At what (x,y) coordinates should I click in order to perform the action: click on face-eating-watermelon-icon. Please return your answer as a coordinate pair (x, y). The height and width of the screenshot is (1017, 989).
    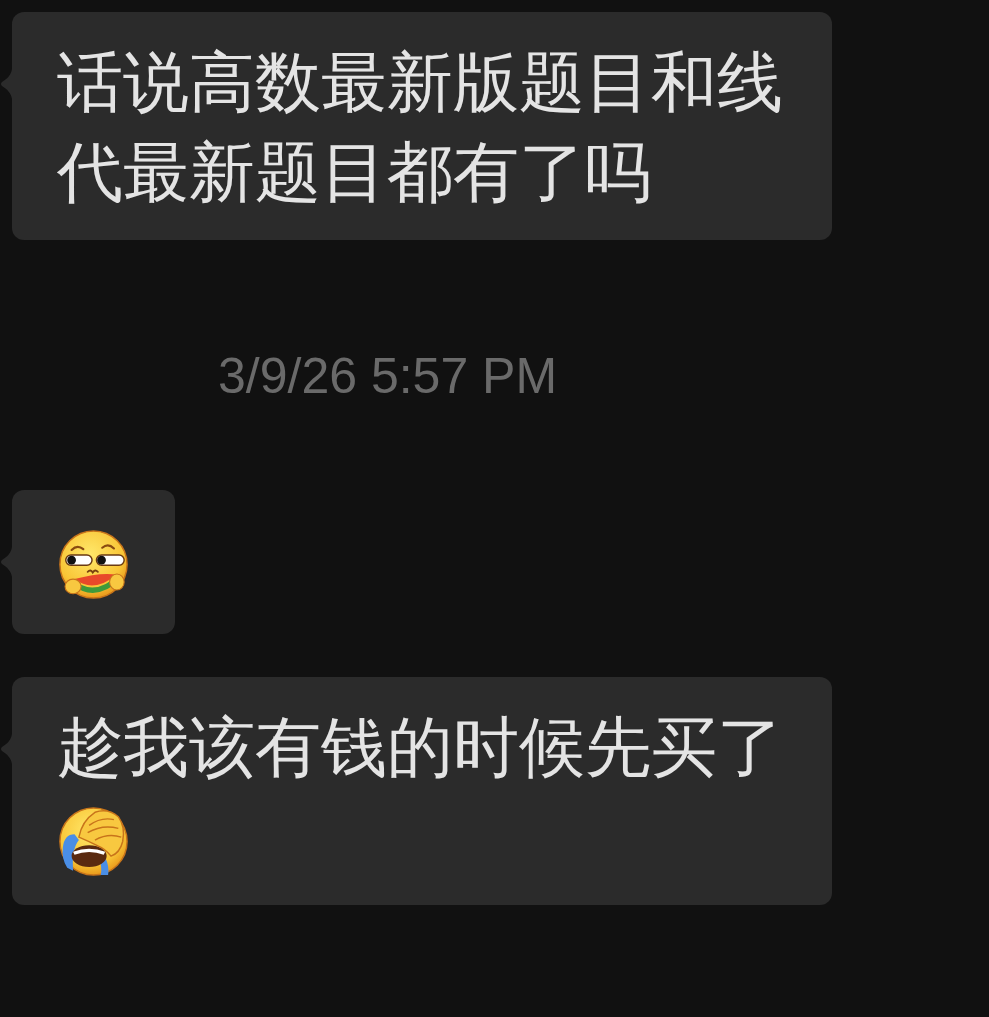
    Looking at the image, I should click on (93, 564).